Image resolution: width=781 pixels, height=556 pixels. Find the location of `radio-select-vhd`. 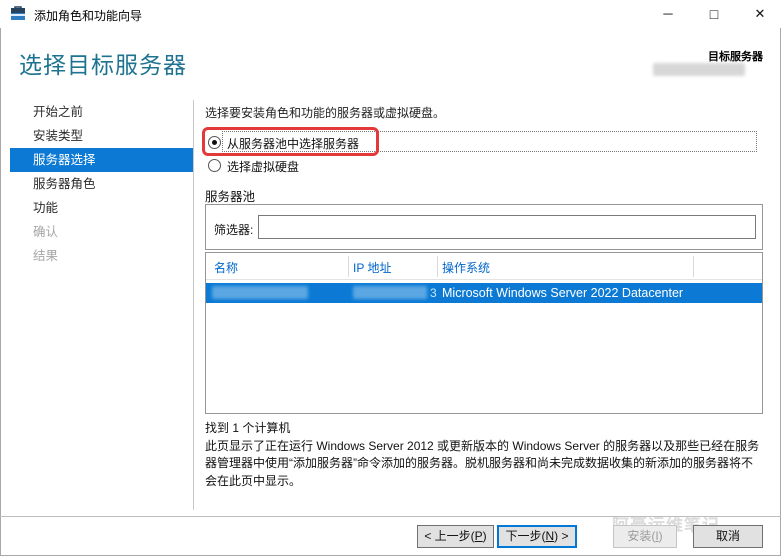

radio-select-vhd is located at coordinates (214, 165).